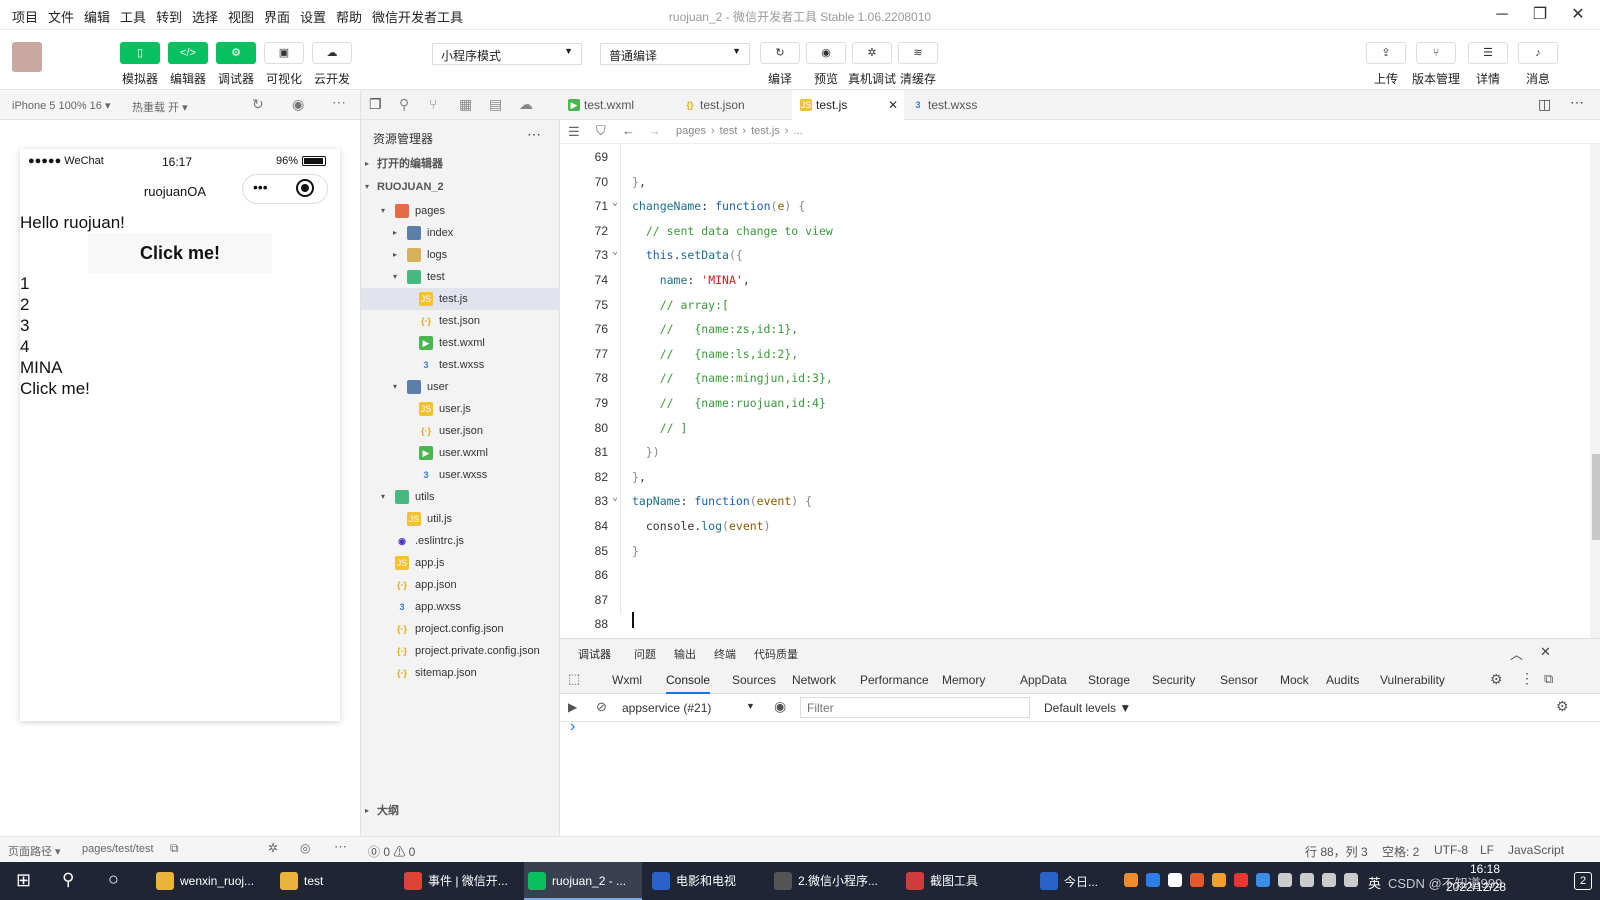 The image size is (1600, 900). I want to click on breadcrumb-item: test.js, so click(765, 131).